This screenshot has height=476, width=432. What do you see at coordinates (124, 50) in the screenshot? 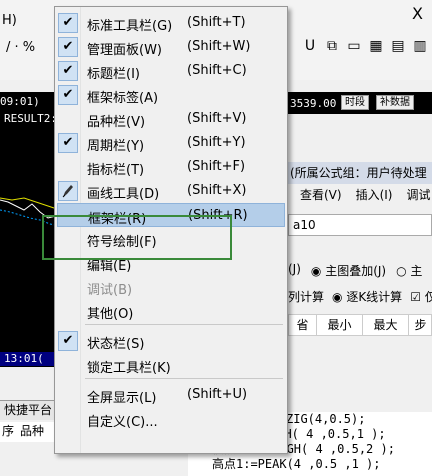
I see `menu-item-label: 管理面板(W)` at bounding box center [124, 50].